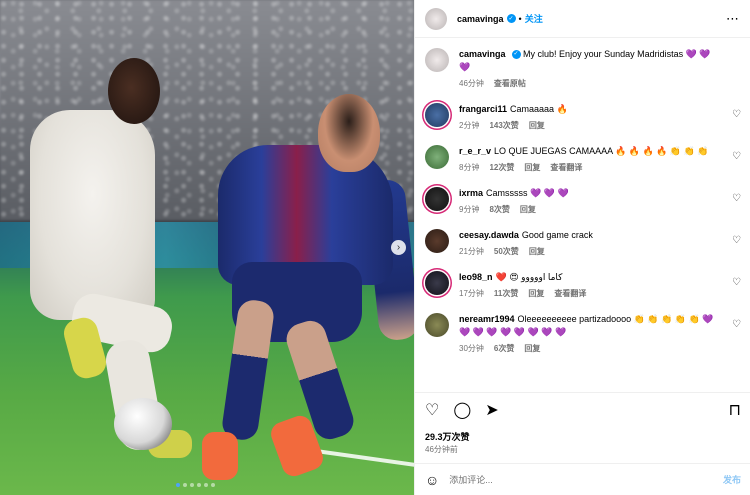 The height and width of the screenshot is (495, 750). I want to click on comment-username: ceesay.dawda, so click(489, 235).